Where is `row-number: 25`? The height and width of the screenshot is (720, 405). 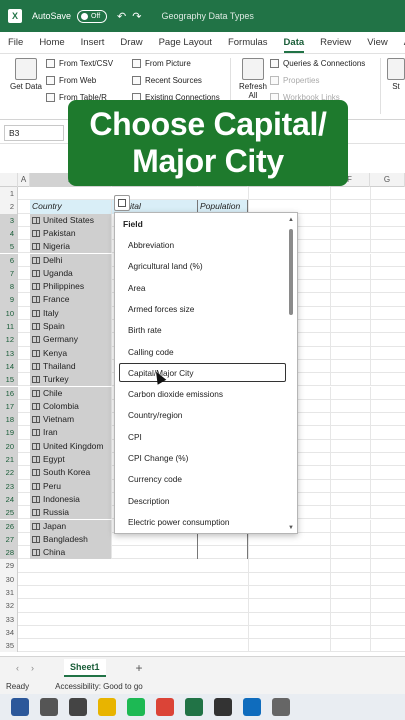
row-number: 25 is located at coordinates (9, 513).